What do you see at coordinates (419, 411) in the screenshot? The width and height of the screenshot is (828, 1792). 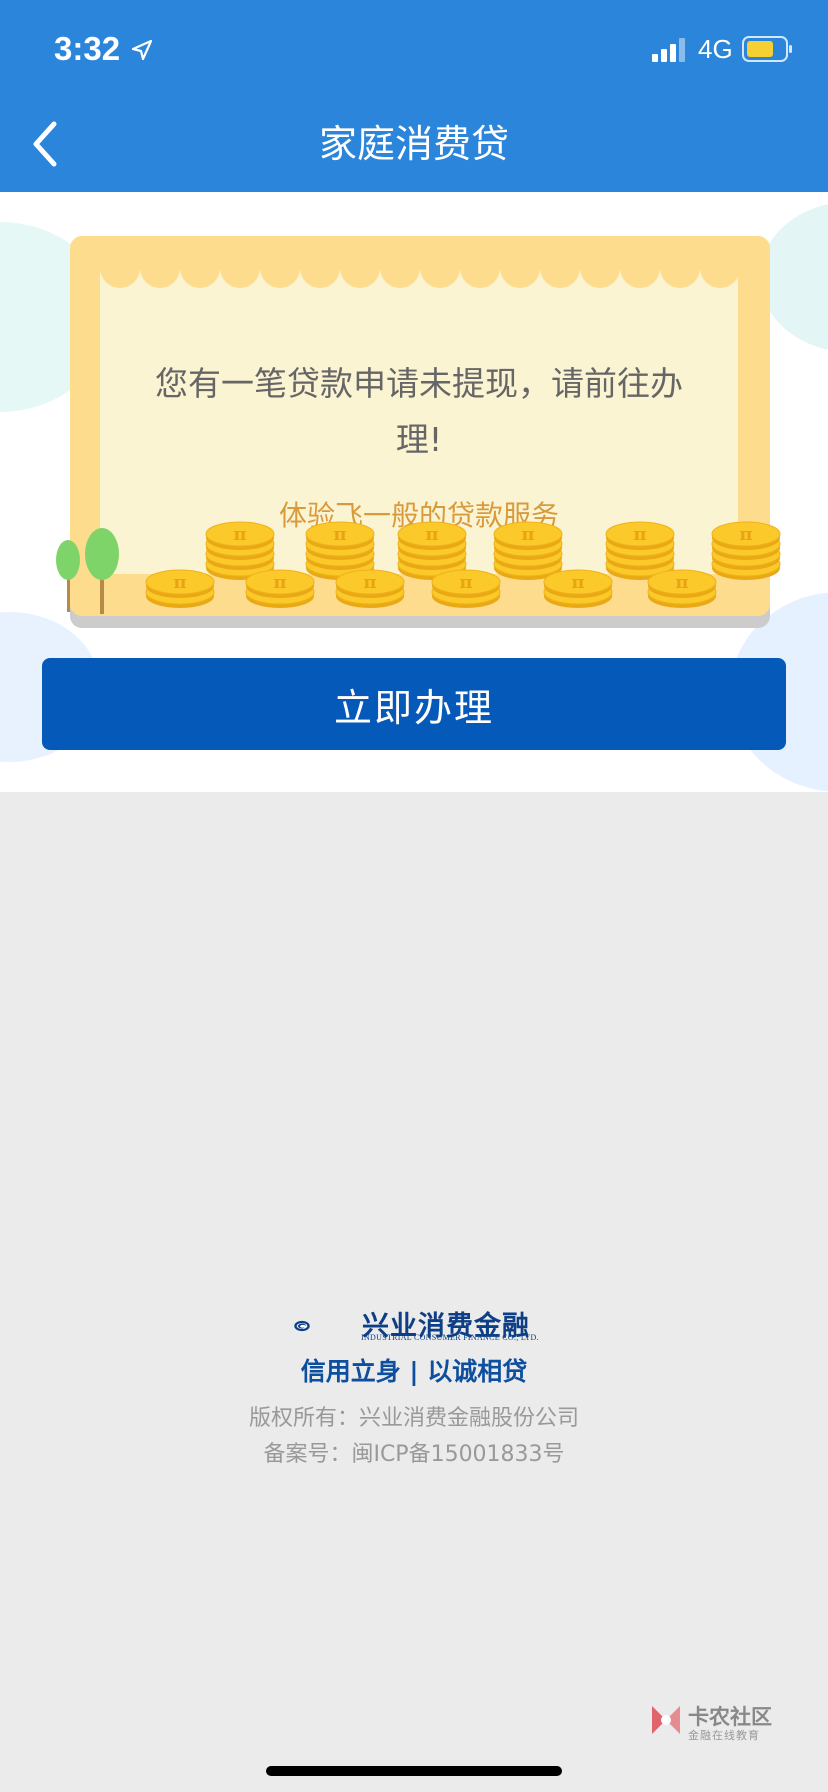 I see `pending-loan-message: 您有一笔贷款申请未提现，请前往办理!` at bounding box center [419, 411].